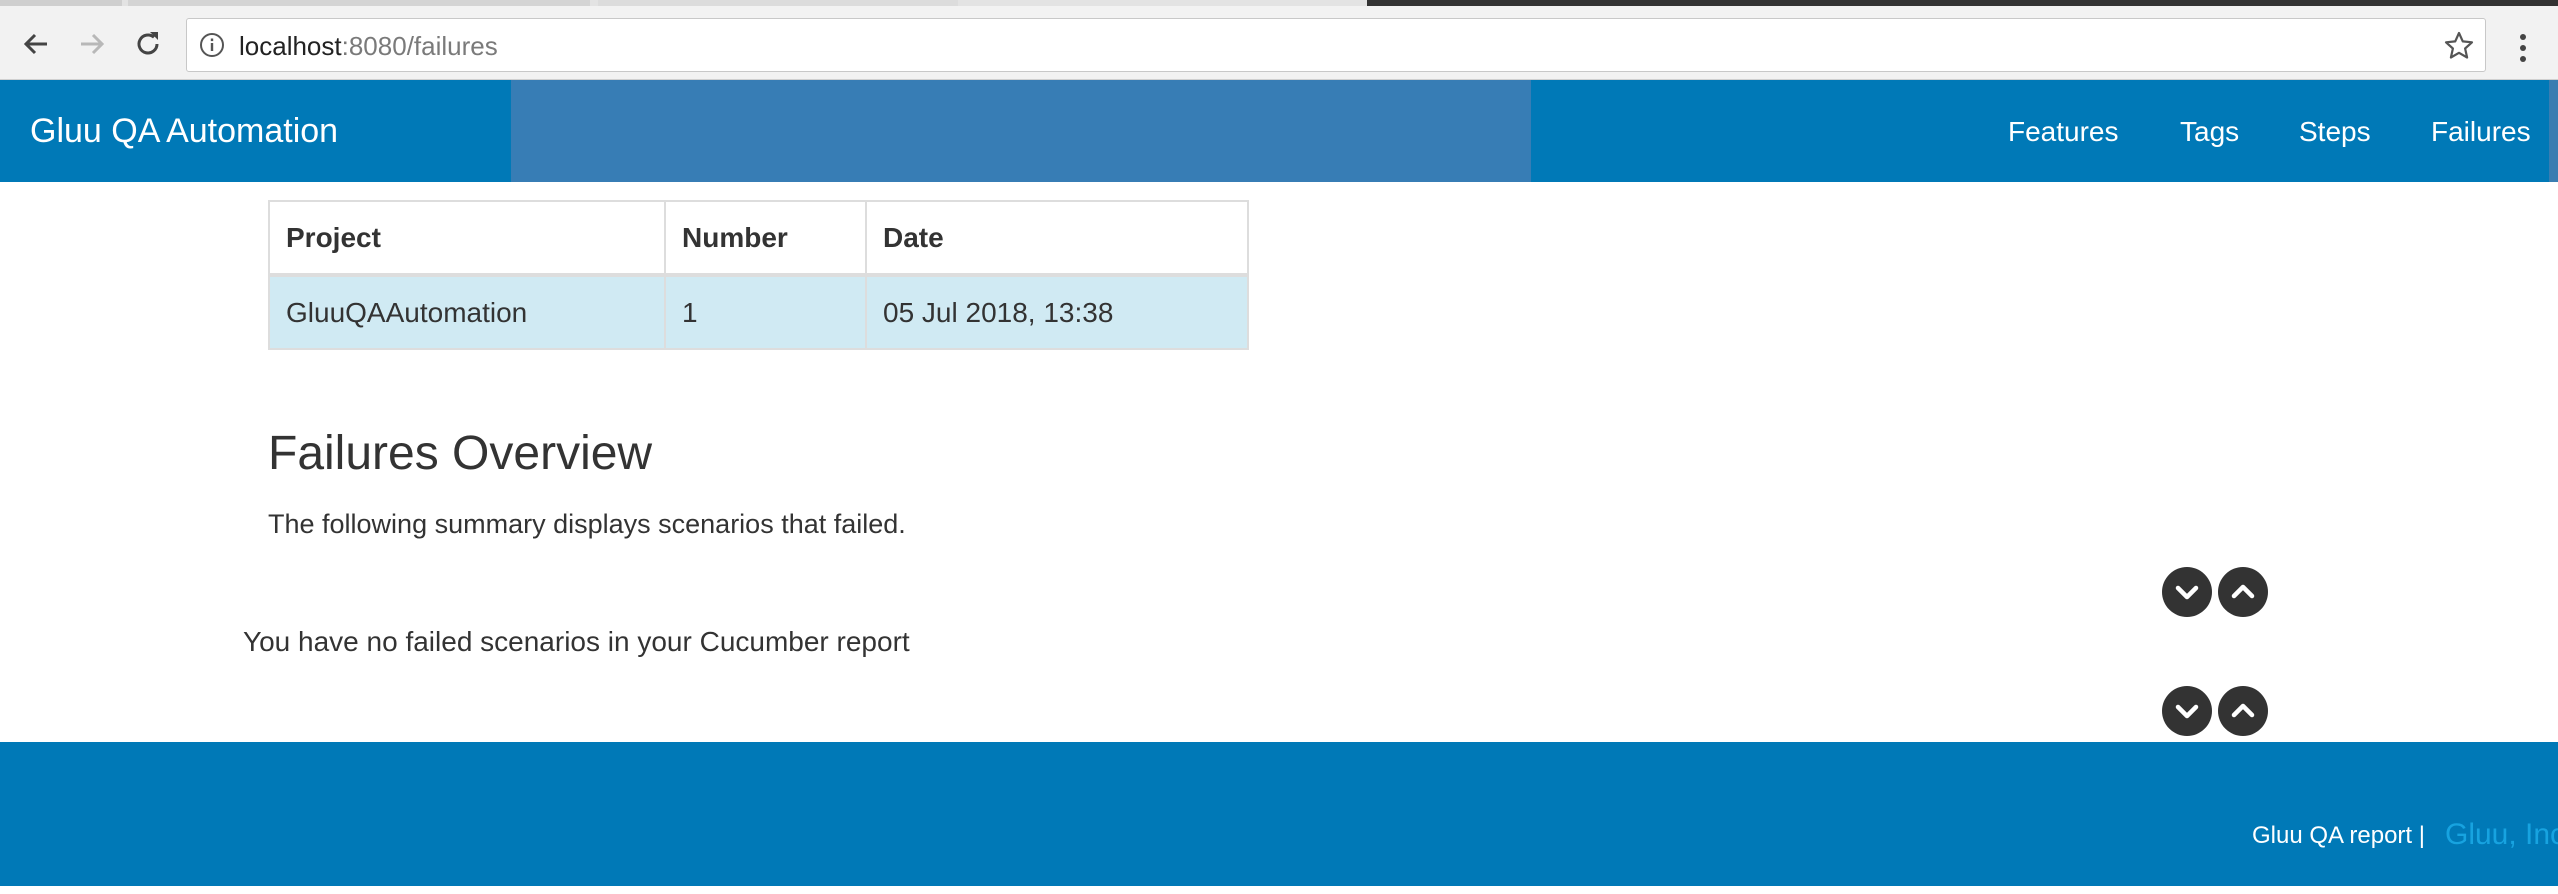 This screenshot has height=894, width=2558. Describe the element at coordinates (1057, 238) in the screenshot. I see `column-header-date: Date` at that location.